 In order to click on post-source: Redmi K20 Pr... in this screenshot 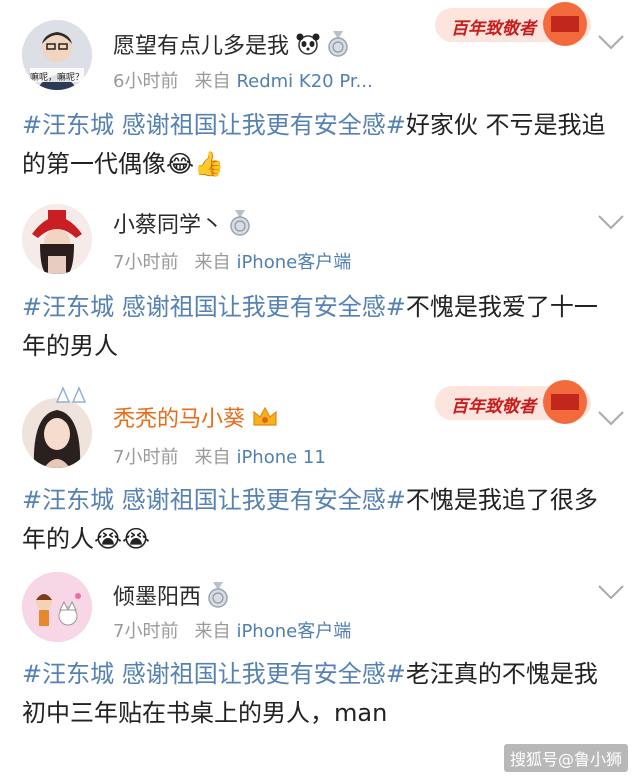, I will do `click(304, 81)`.